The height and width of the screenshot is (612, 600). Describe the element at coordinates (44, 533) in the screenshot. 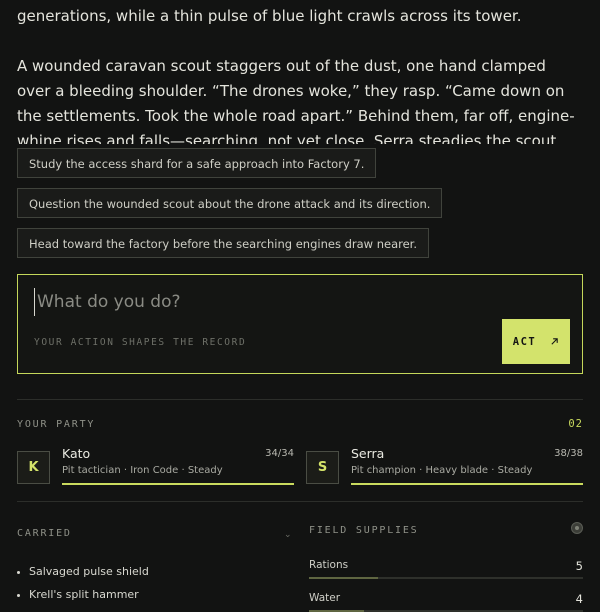

I see `carried-label: CARRIED` at that location.